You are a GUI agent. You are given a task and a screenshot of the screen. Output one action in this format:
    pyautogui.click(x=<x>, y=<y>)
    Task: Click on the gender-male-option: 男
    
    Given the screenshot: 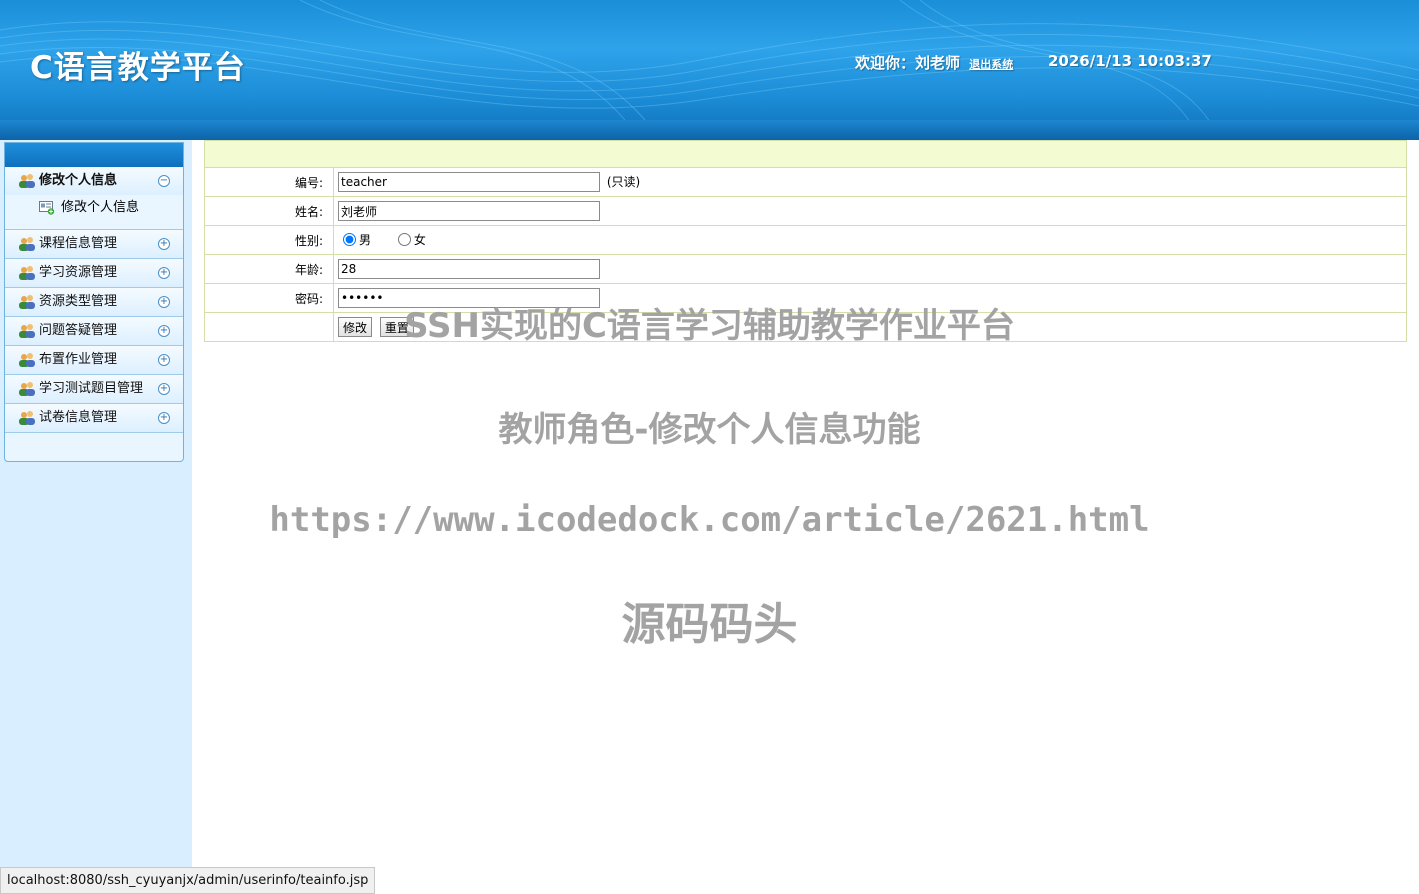 What is the action you would take?
    pyautogui.click(x=354, y=239)
    